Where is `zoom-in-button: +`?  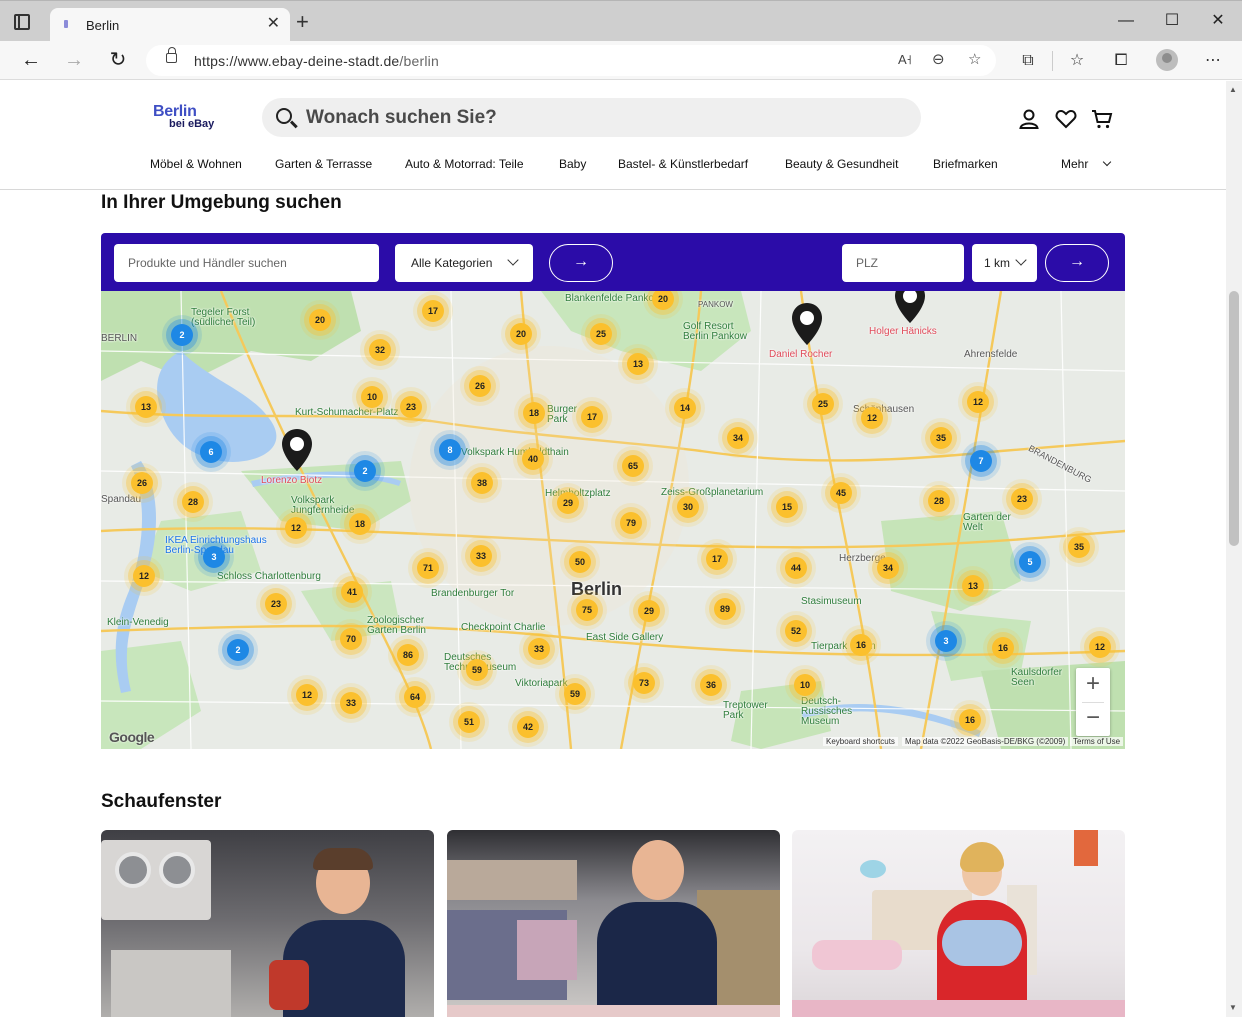 zoom-in-button: + is located at coordinates (1093, 685).